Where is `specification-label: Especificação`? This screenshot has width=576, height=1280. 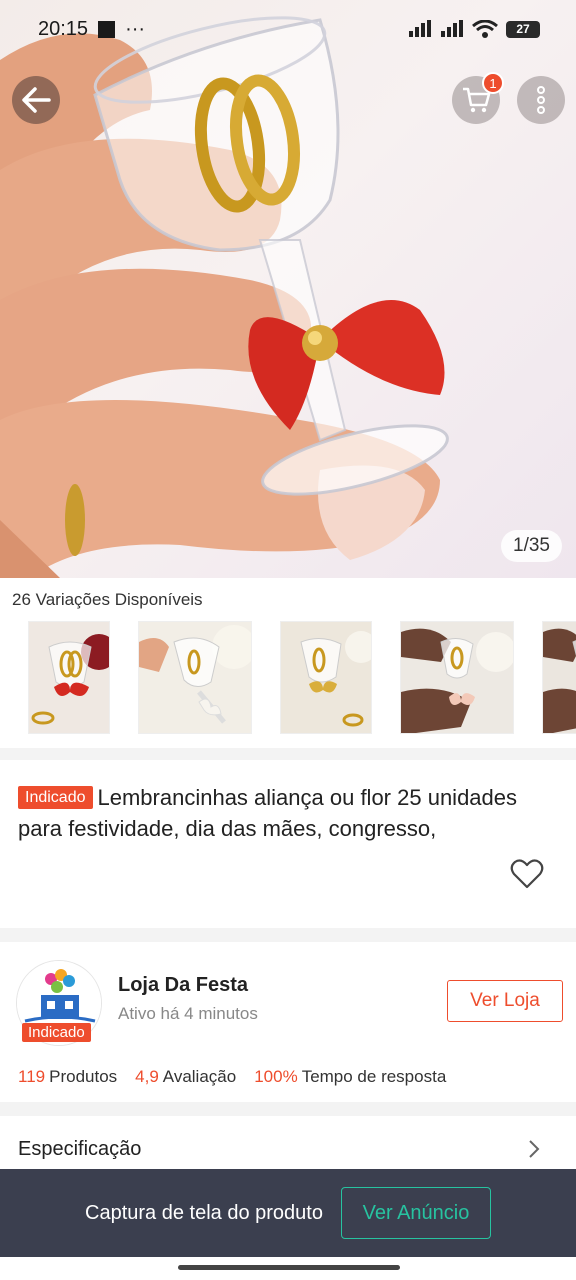
specification-label: Especificação is located at coordinates (80, 1149).